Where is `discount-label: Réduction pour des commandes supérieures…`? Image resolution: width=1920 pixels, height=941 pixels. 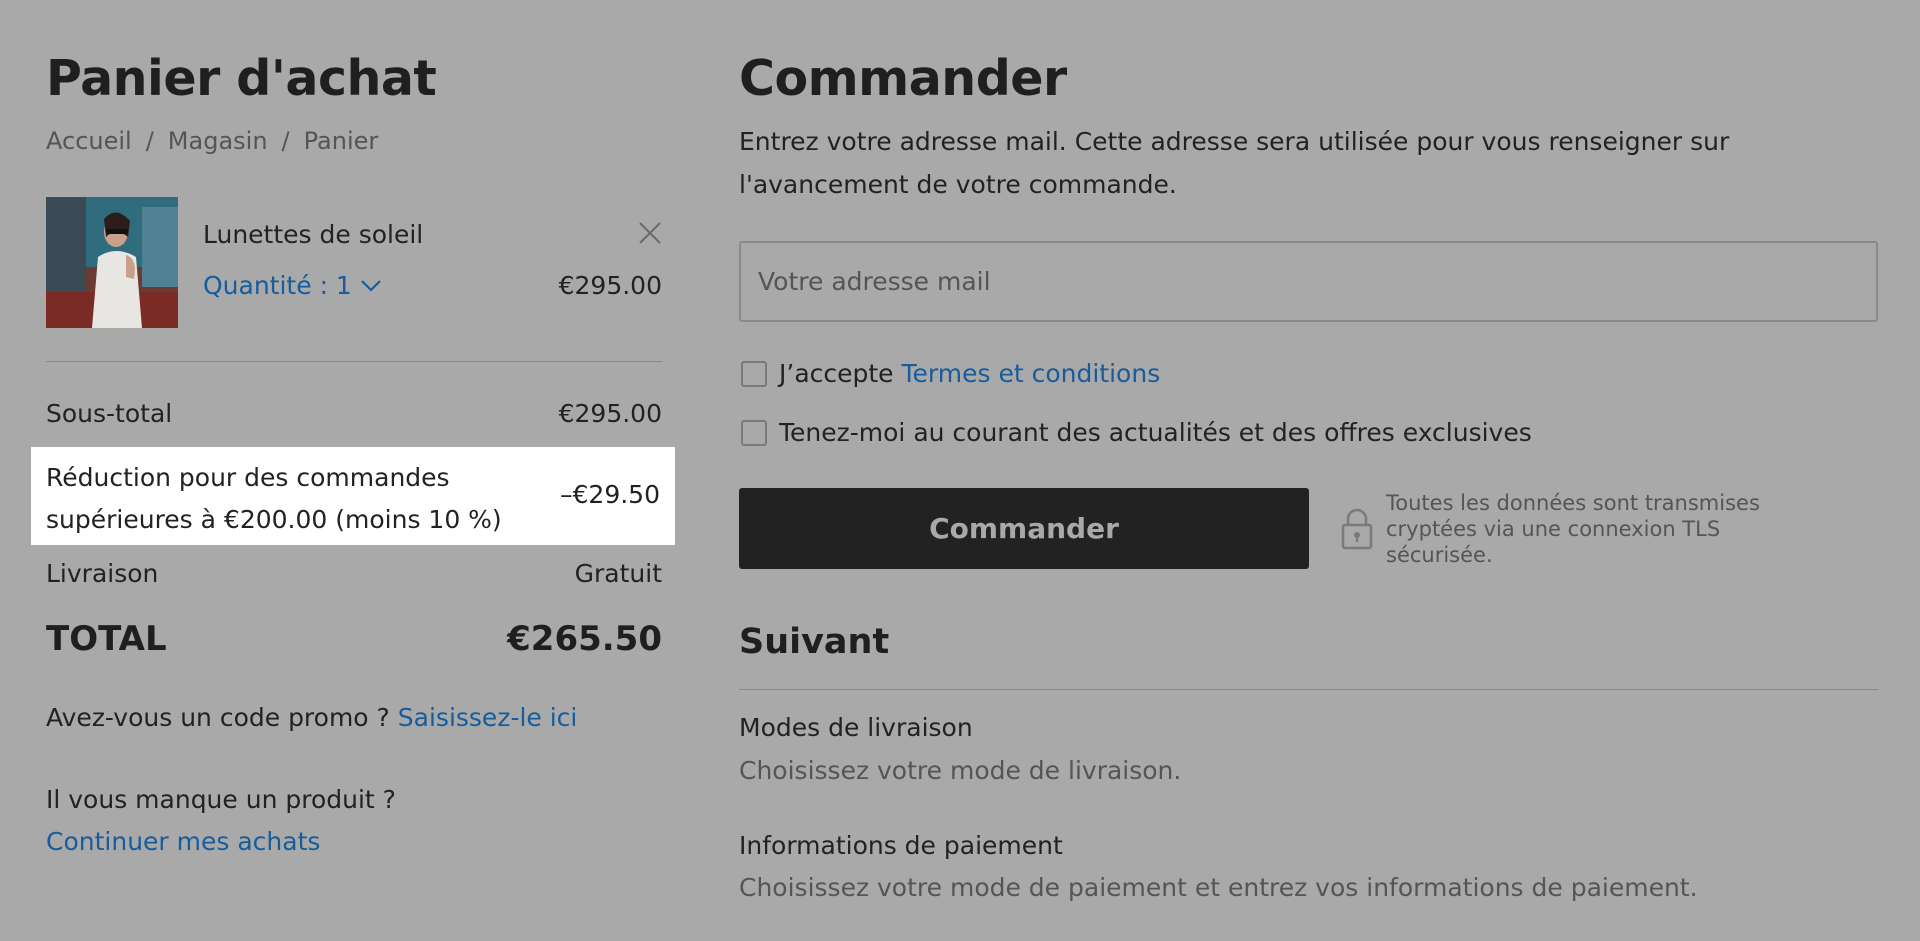 discount-label: Réduction pour des commandes supérieures… is located at coordinates (274, 498).